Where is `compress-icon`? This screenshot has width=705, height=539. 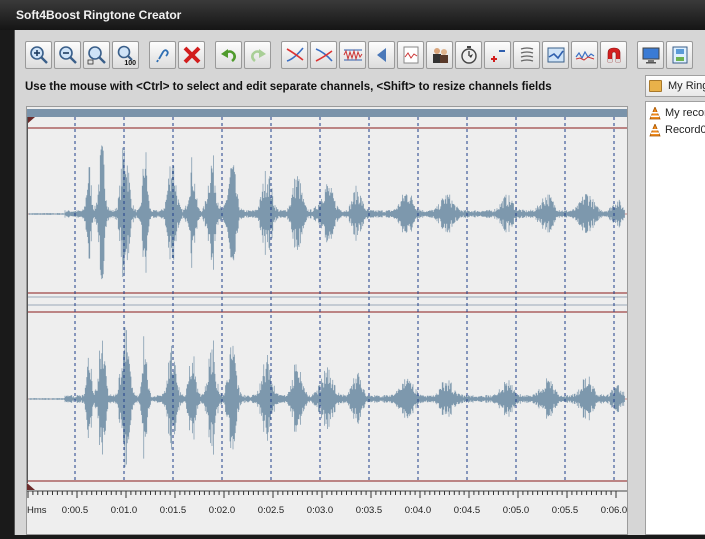
compress-icon is located at coordinates (556, 55).